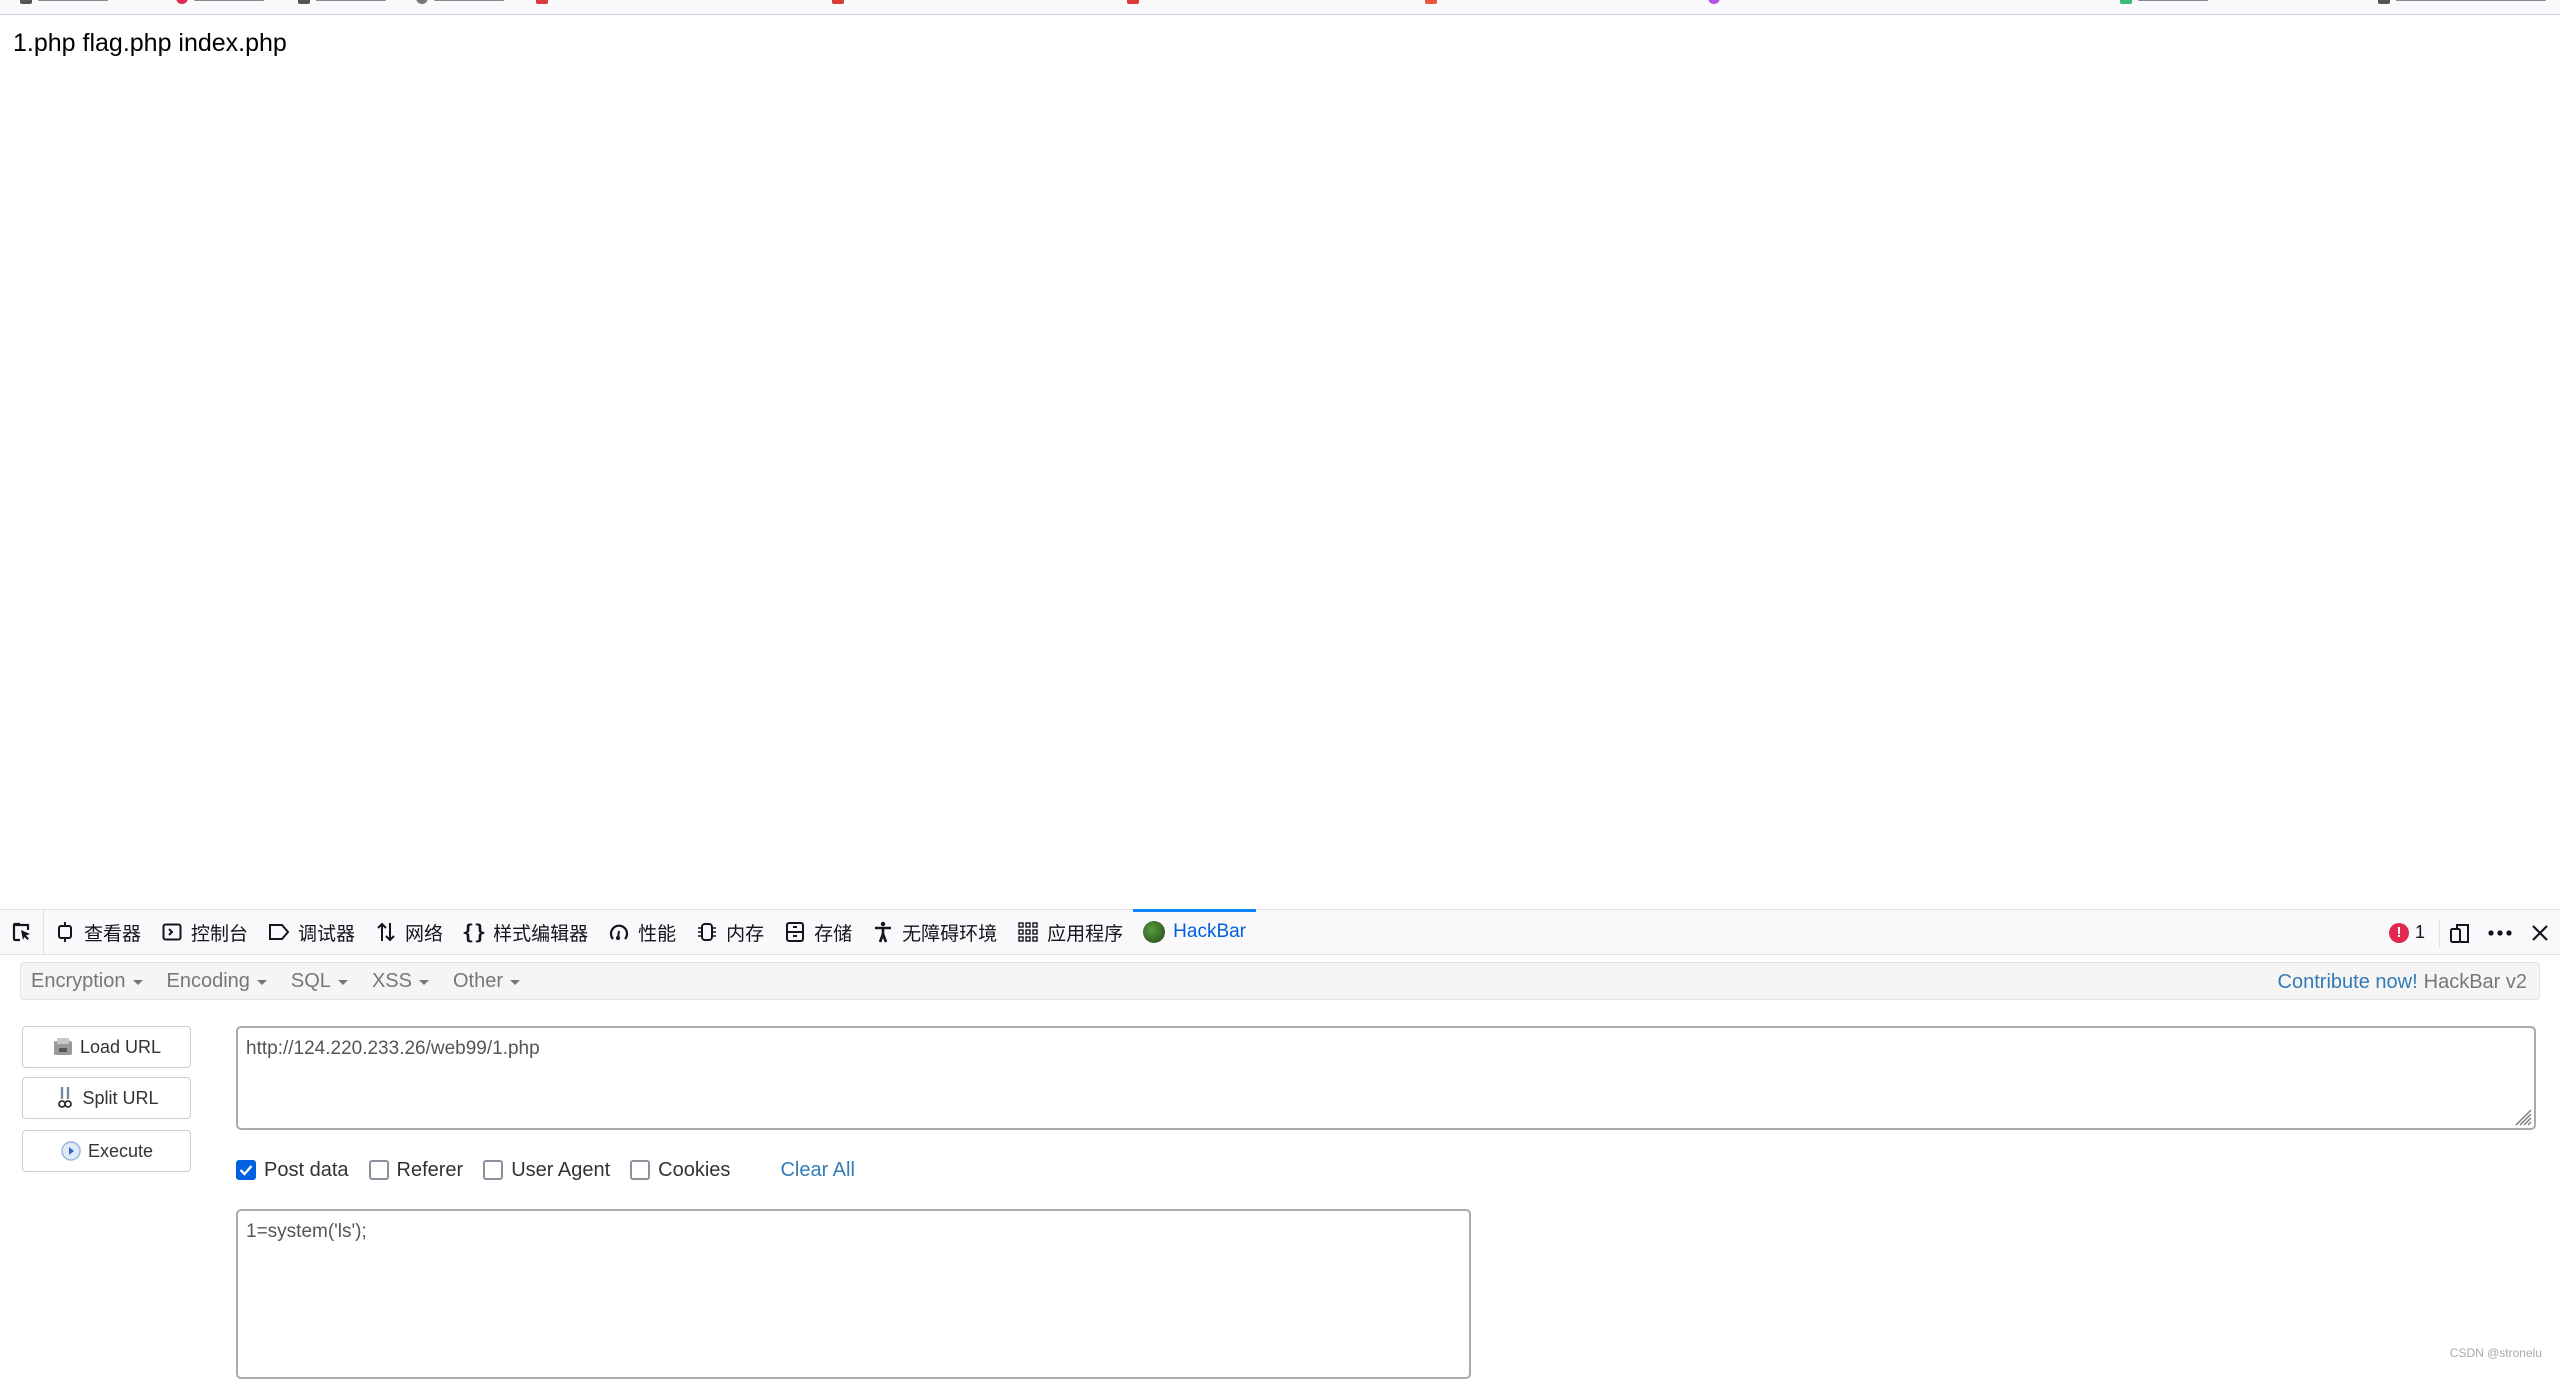 This screenshot has width=2560, height=1379. I want to click on tab-style-editor: {} 样式编辑器, so click(525, 932).